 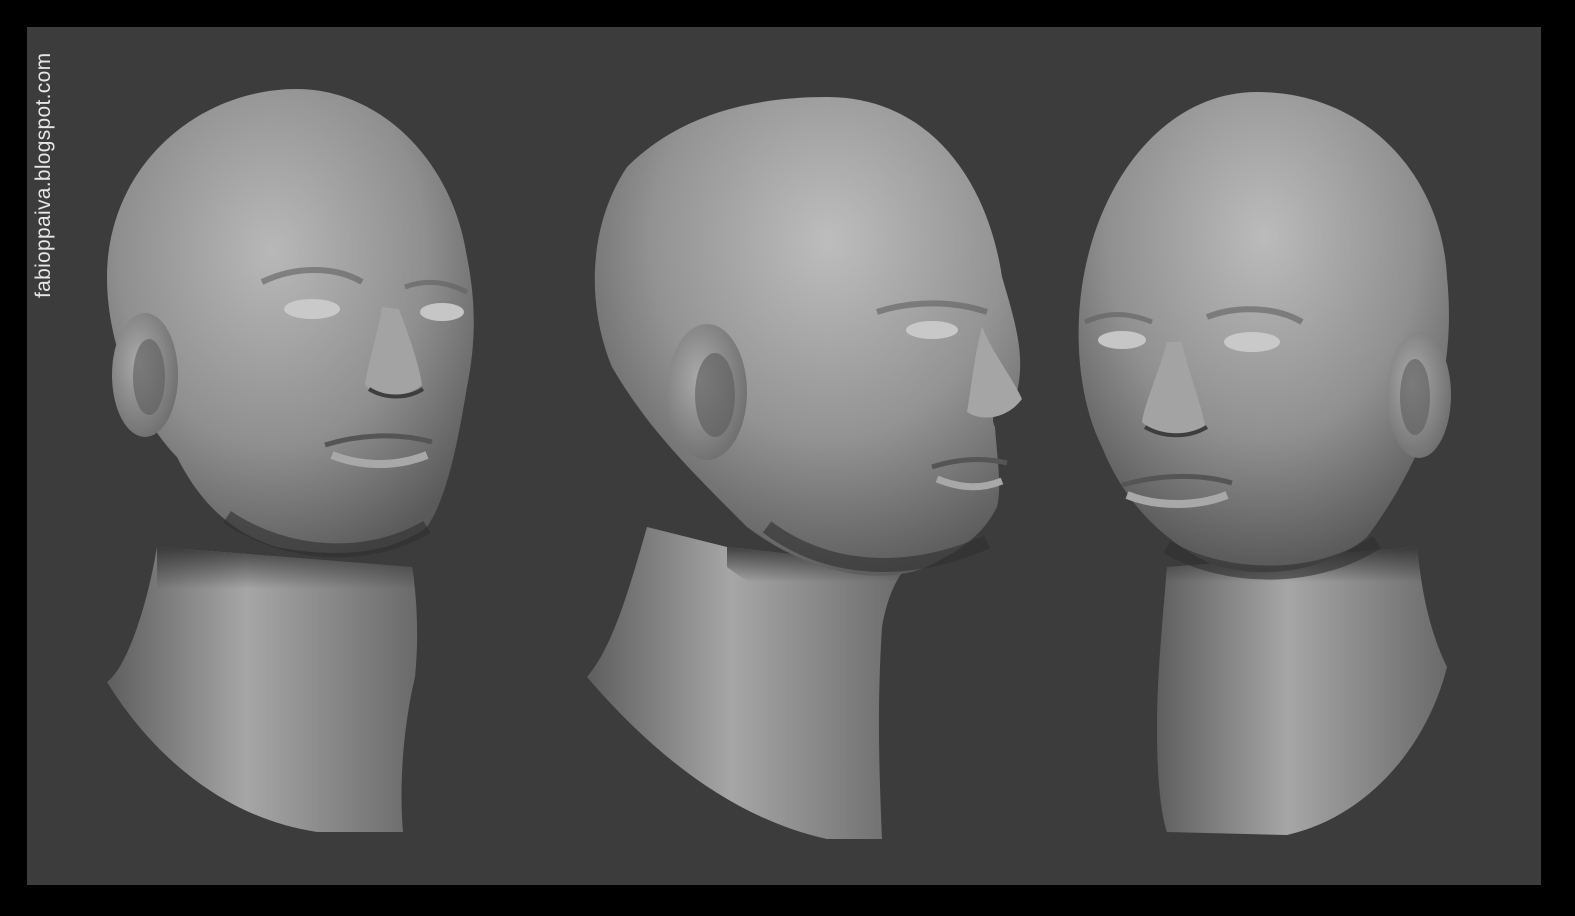 I want to click on watermark-text: fabioppaiva.blogspot.com, so click(x=43, y=175).